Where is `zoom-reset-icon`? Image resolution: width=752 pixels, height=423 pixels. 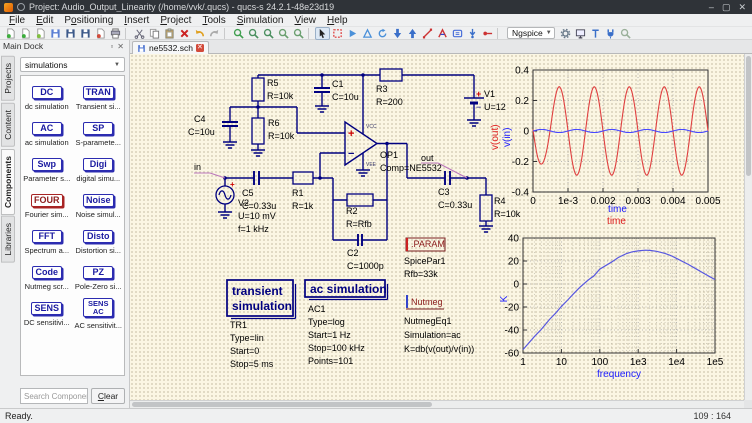 zoom-reset-icon is located at coordinates (253, 33).